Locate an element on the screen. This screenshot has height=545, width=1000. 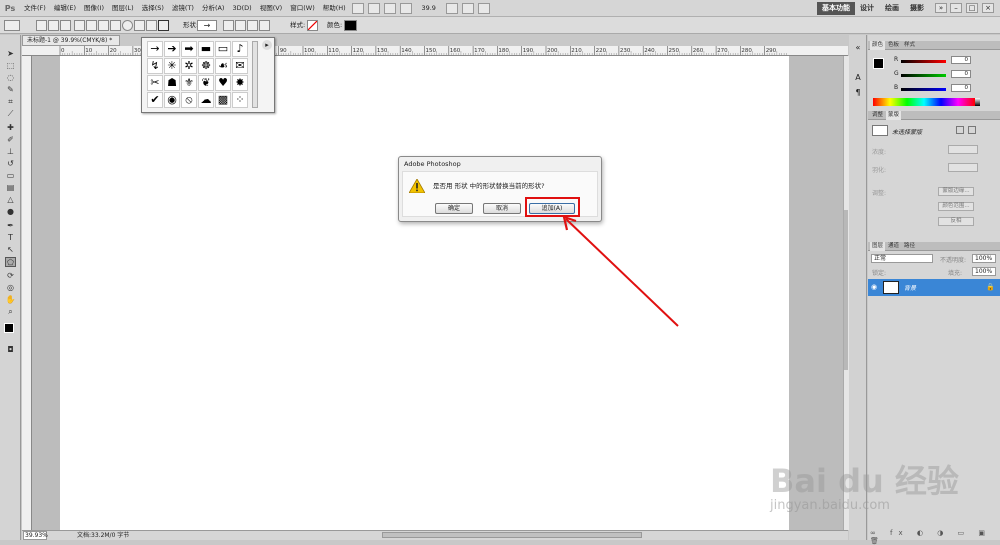
shape-option: ⦸ is located at coordinates (189, 100).